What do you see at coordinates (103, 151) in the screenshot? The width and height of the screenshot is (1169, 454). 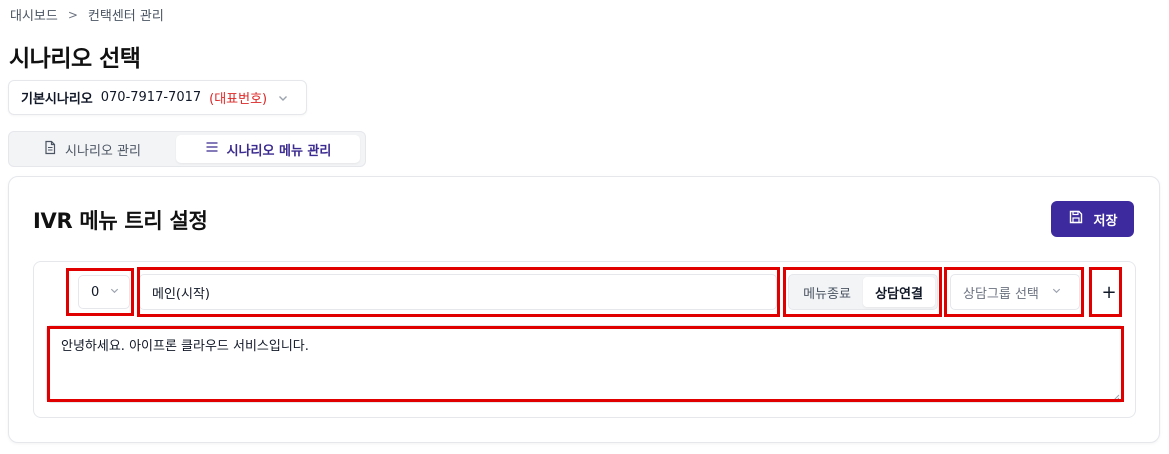 I see `tab-label: 시나리오 관리` at bounding box center [103, 151].